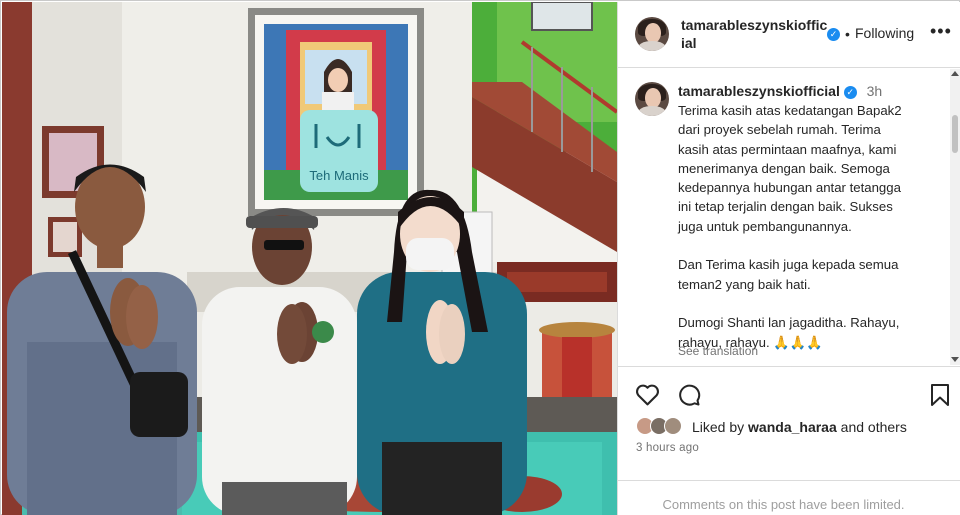 The width and height of the screenshot is (960, 515). I want to click on comments-limited-notice: Comments on this post have been limited., so click(783, 504).